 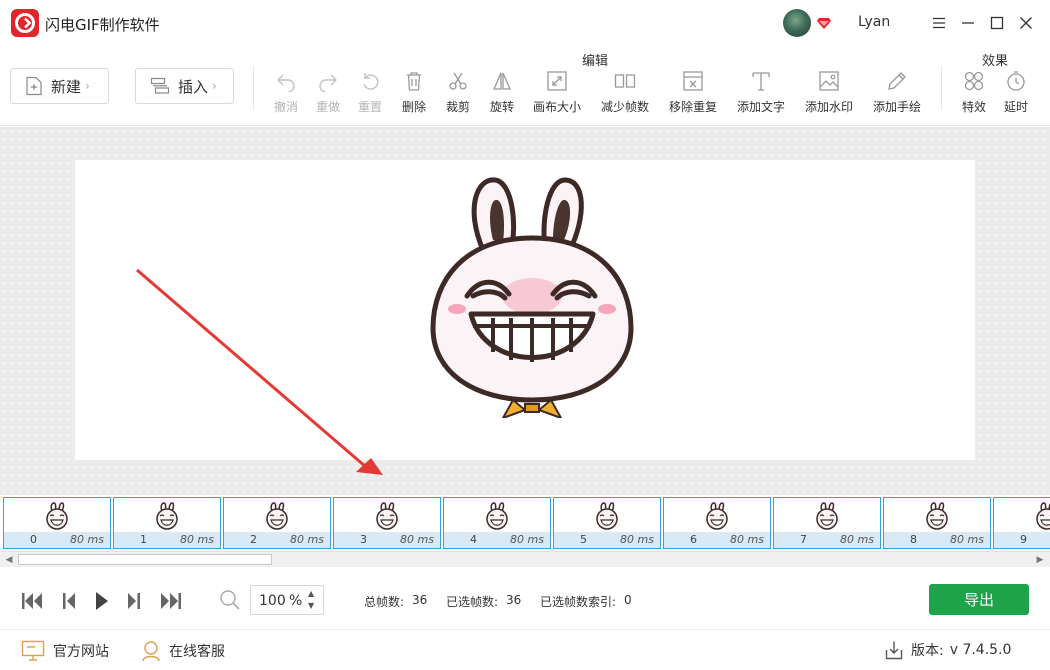 I want to click on minimize-icon, so click(x=968, y=23).